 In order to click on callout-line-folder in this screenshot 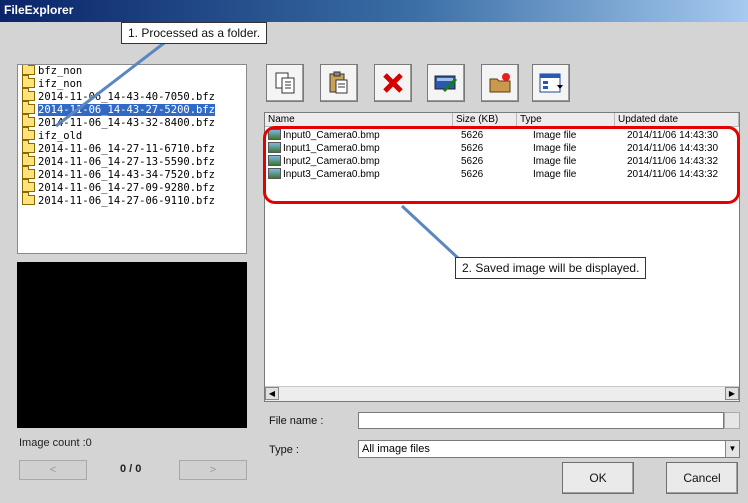, I will do `click(112, 83)`.